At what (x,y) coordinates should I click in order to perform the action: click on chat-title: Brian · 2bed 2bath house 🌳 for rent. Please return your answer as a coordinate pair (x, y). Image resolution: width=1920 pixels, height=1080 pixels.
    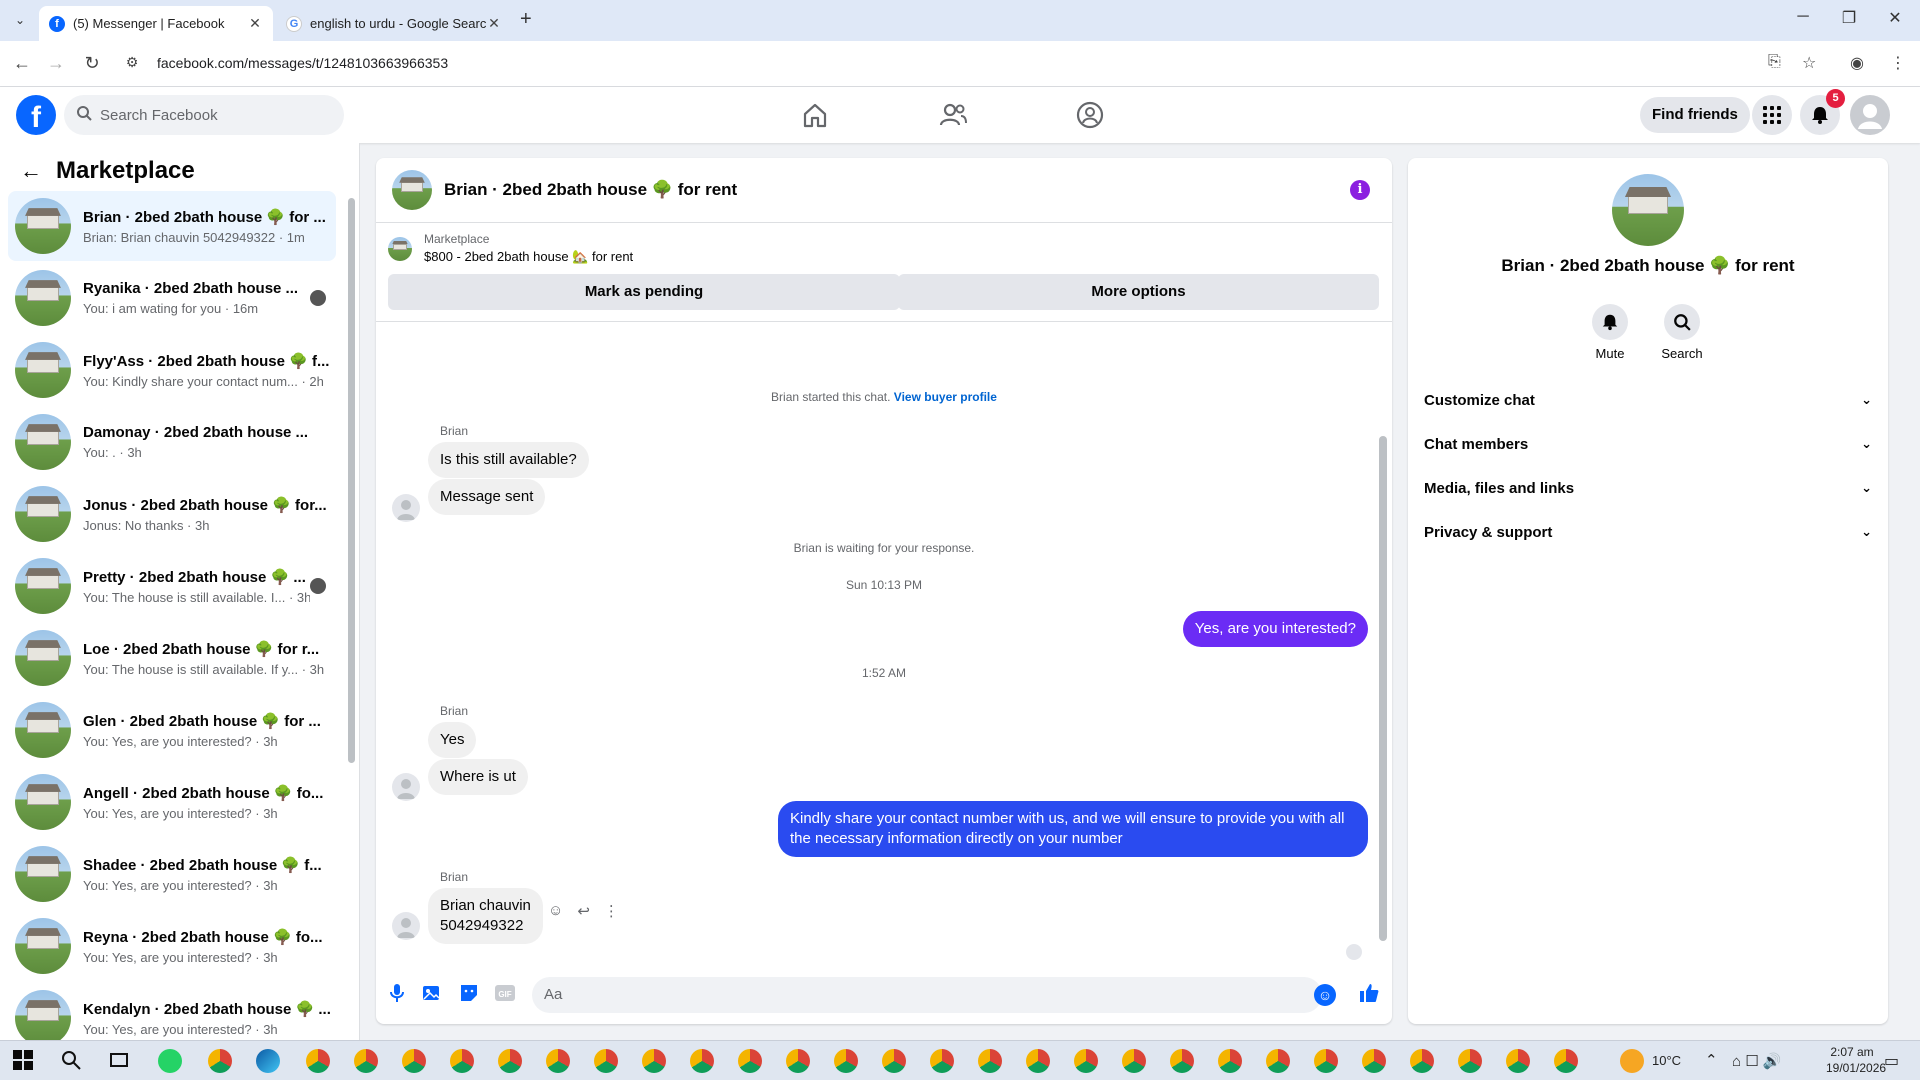
    Looking at the image, I should click on (590, 190).